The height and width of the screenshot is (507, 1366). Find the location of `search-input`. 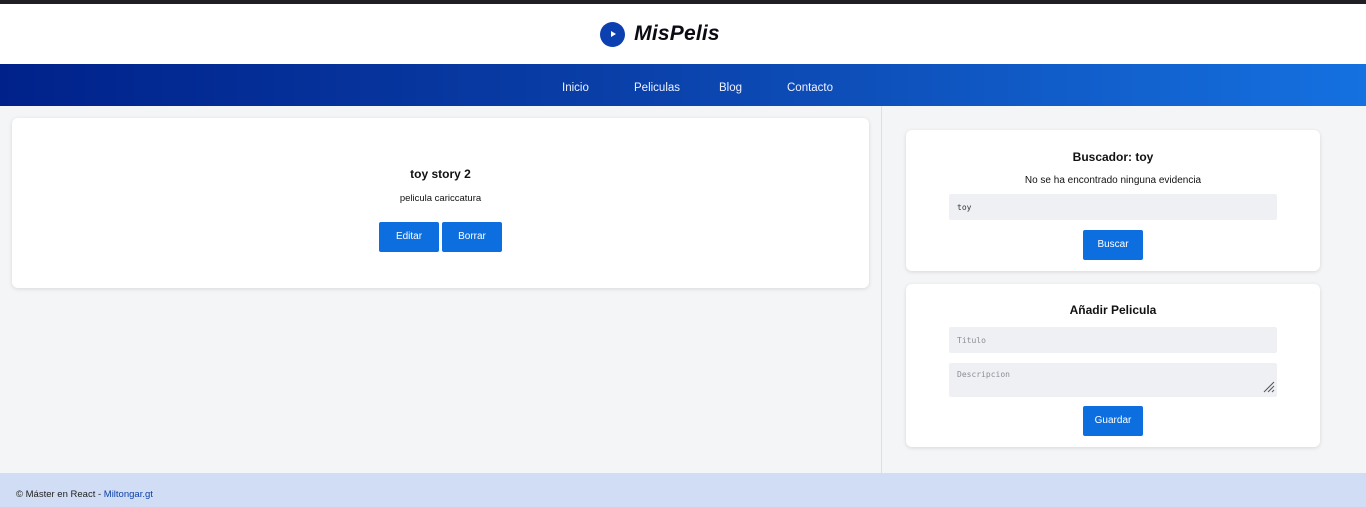

search-input is located at coordinates (1113, 207).